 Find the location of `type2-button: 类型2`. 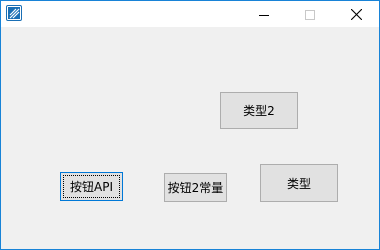

type2-button: 类型2 is located at coordinates (259, 110).